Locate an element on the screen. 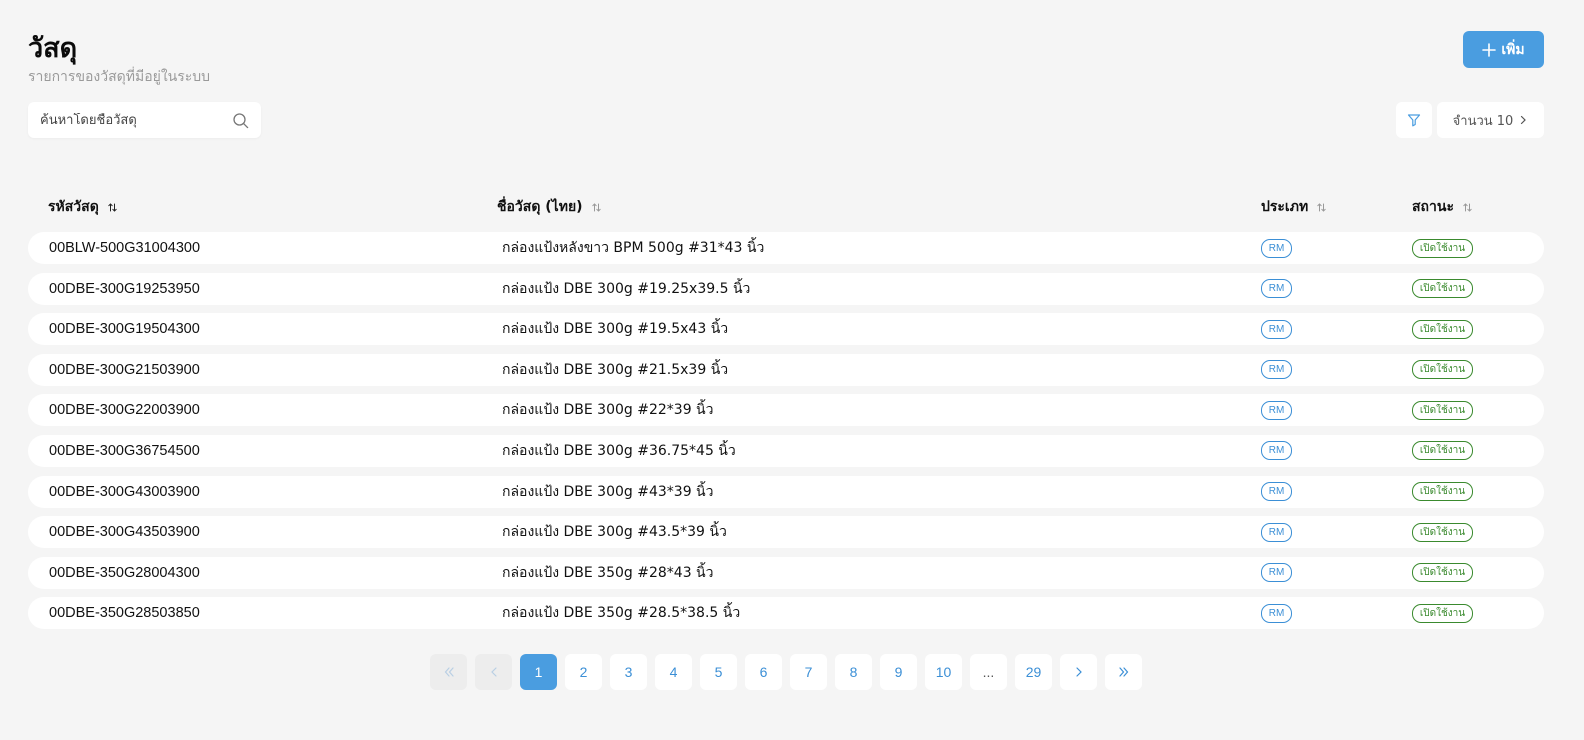 The width and height of the screenshot is (1584, 740). material-code: 00DBE-300G19504300 is located at coordinates (124, 329).